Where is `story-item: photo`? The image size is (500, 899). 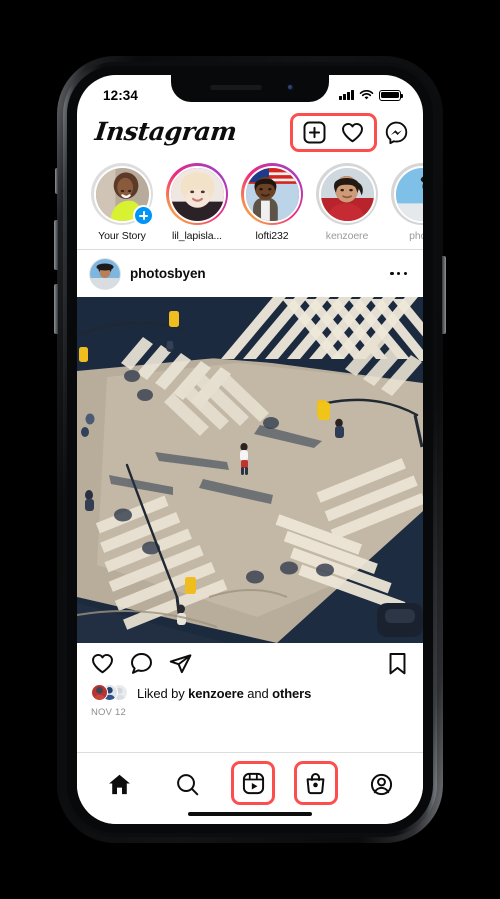
story-item: photo is located at coordinates (407, 202).